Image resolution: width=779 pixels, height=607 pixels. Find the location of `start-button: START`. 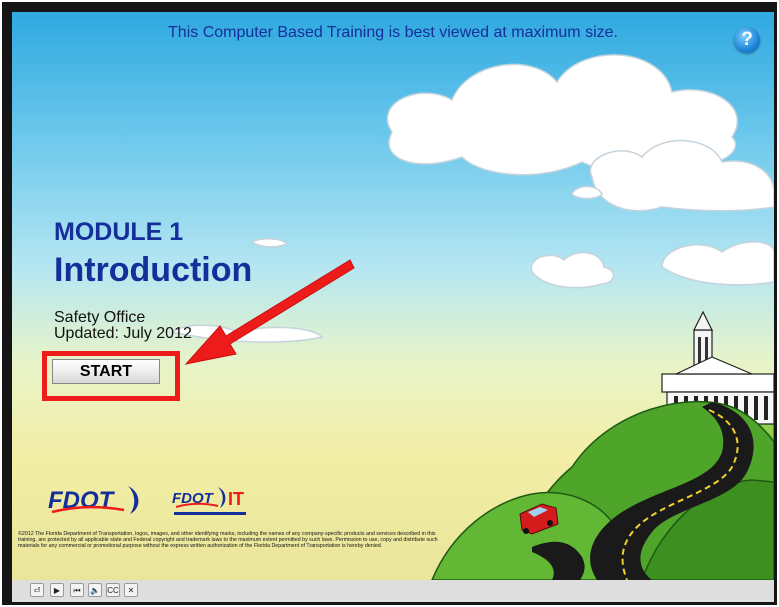

start-button: START is located at coordinates (106, 371).